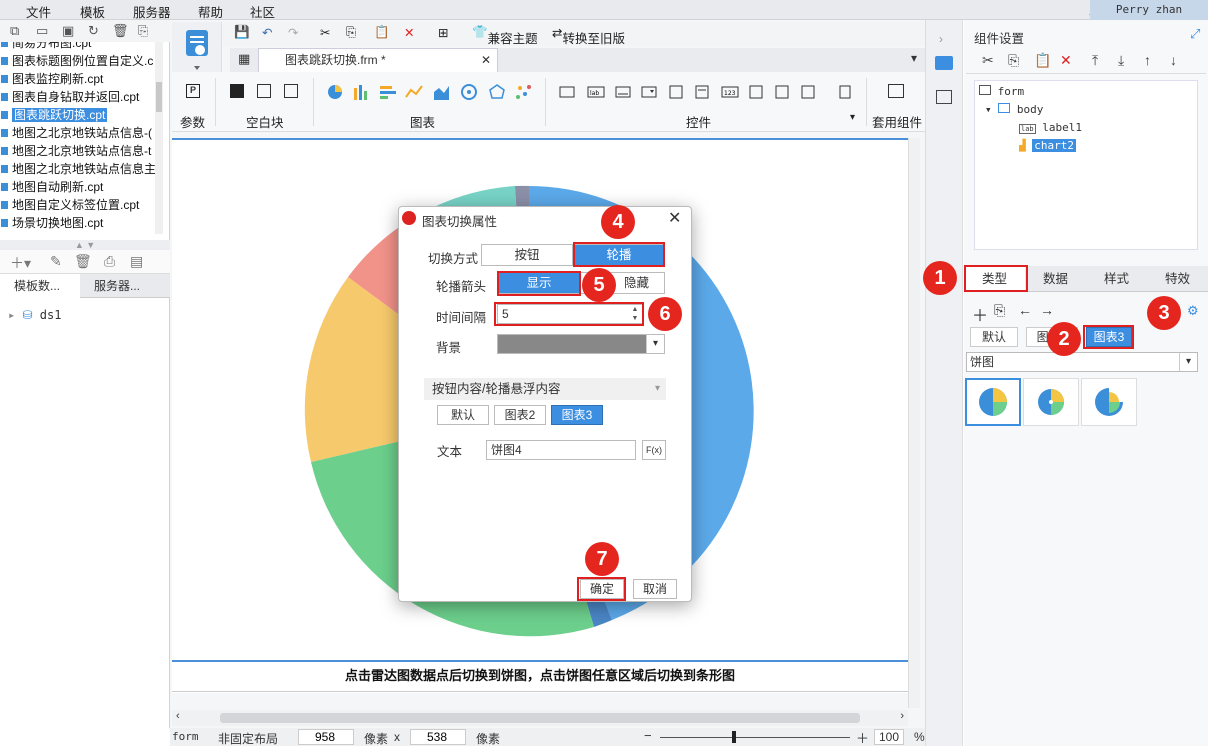 This screenshot has height=747, width=1208. What do you see at coordinates (1147, 60) in the screenshot?
I see `move-up-icon: ↑` at bounding box center [1147, 60].